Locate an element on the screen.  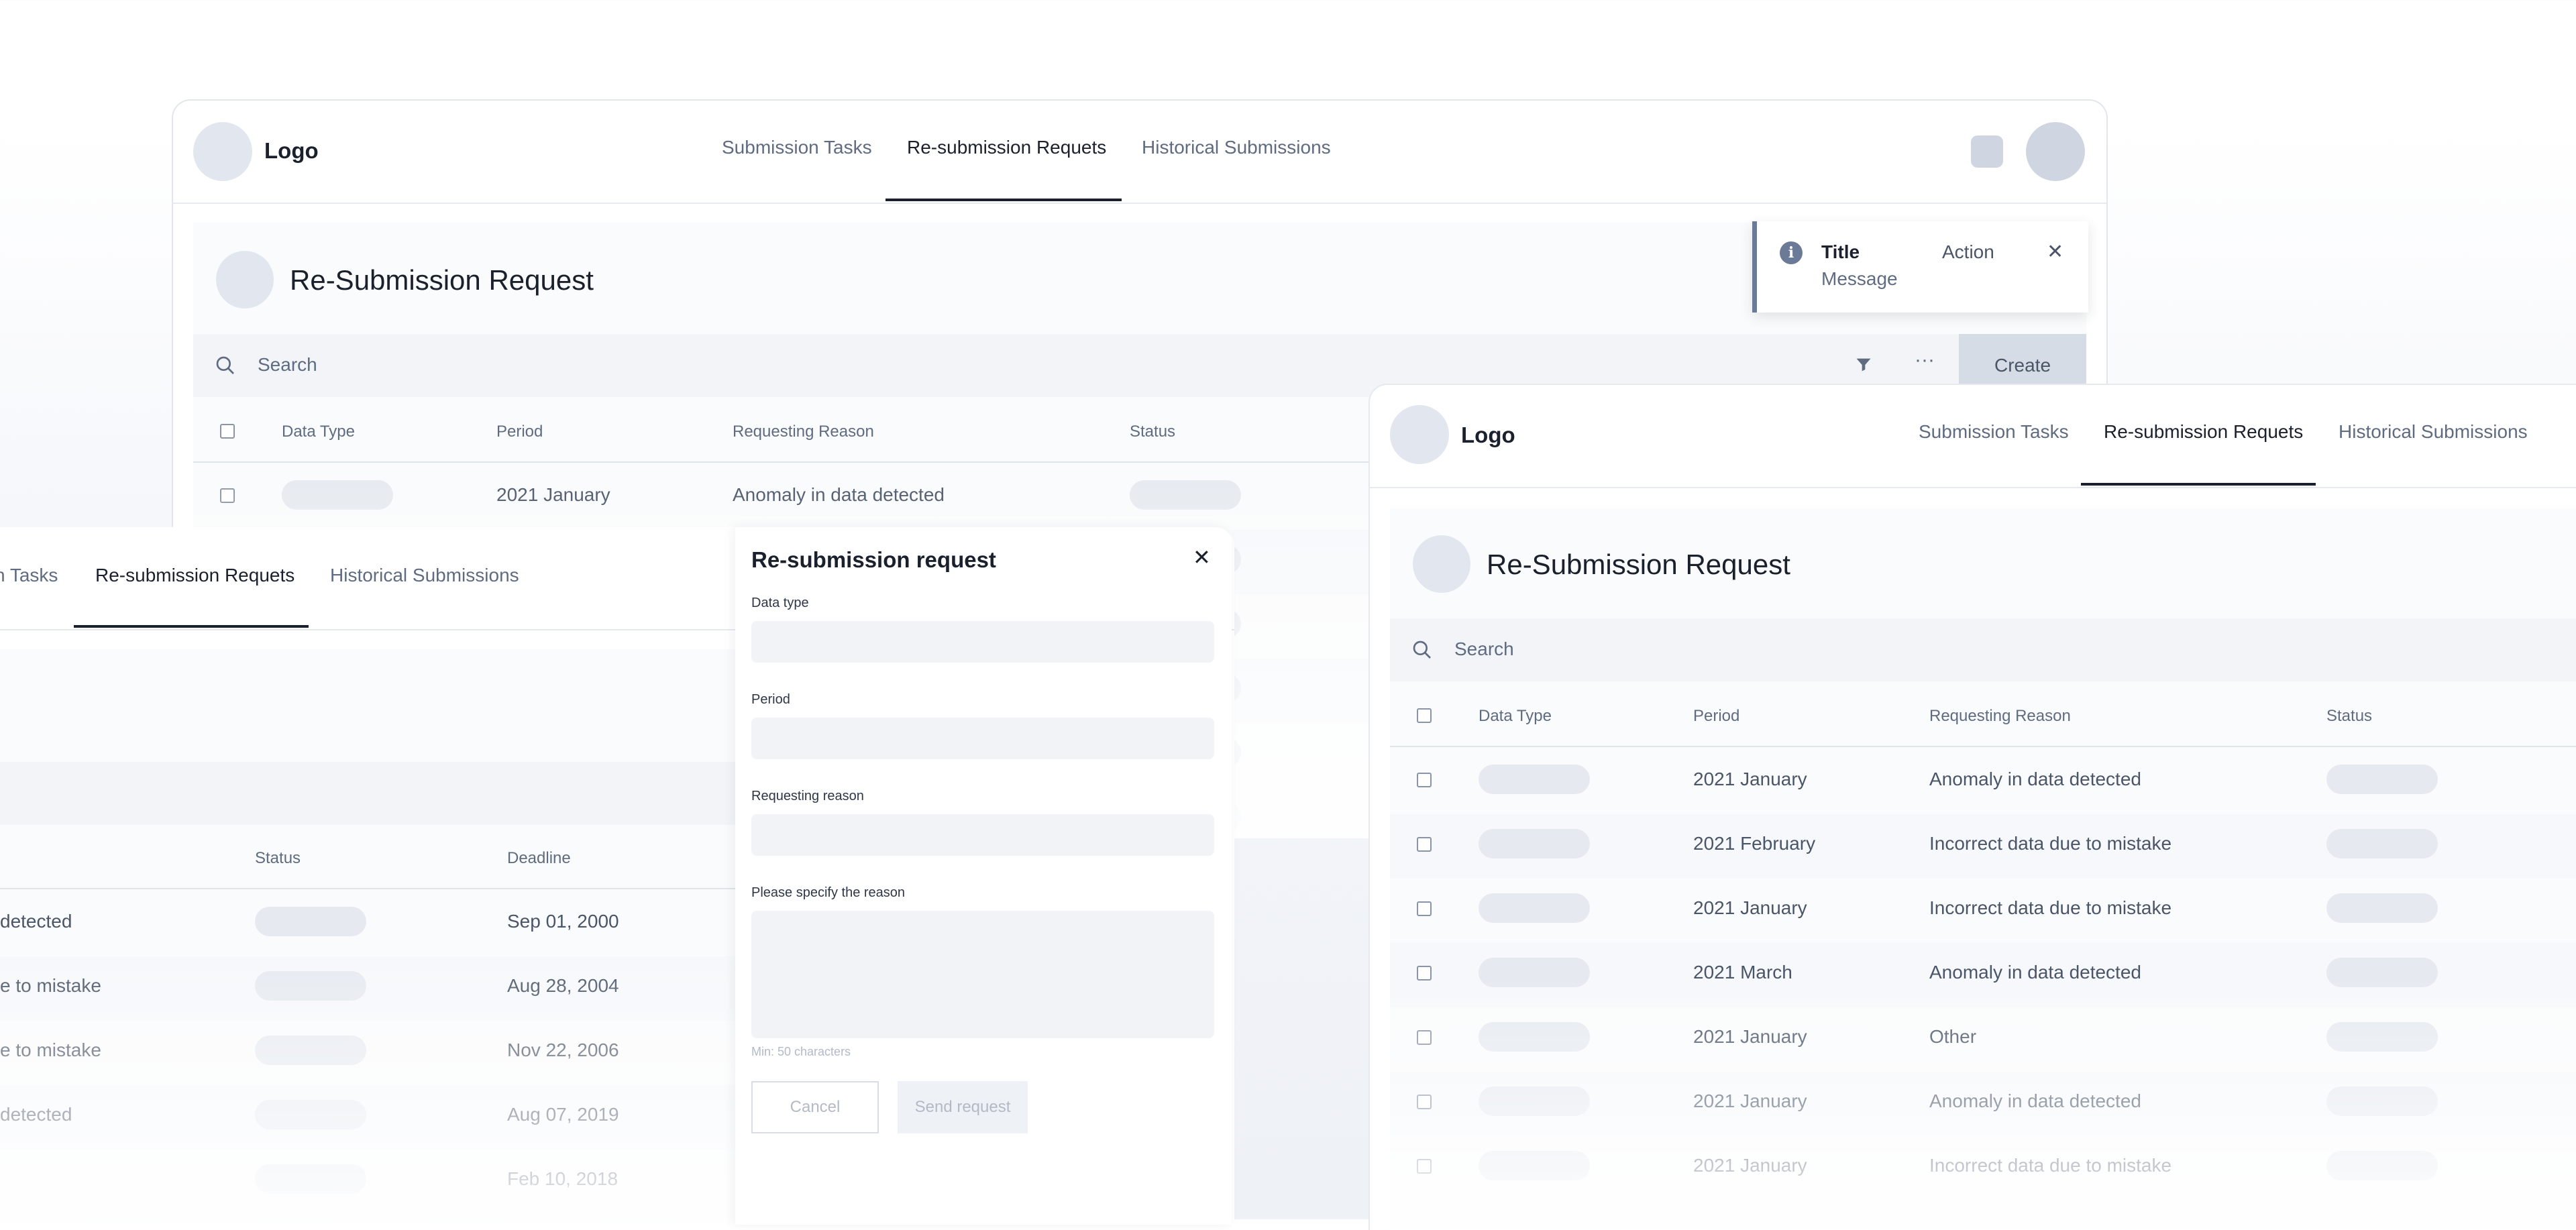
toast-action-link: Action is located at coordinates (1968, 252).